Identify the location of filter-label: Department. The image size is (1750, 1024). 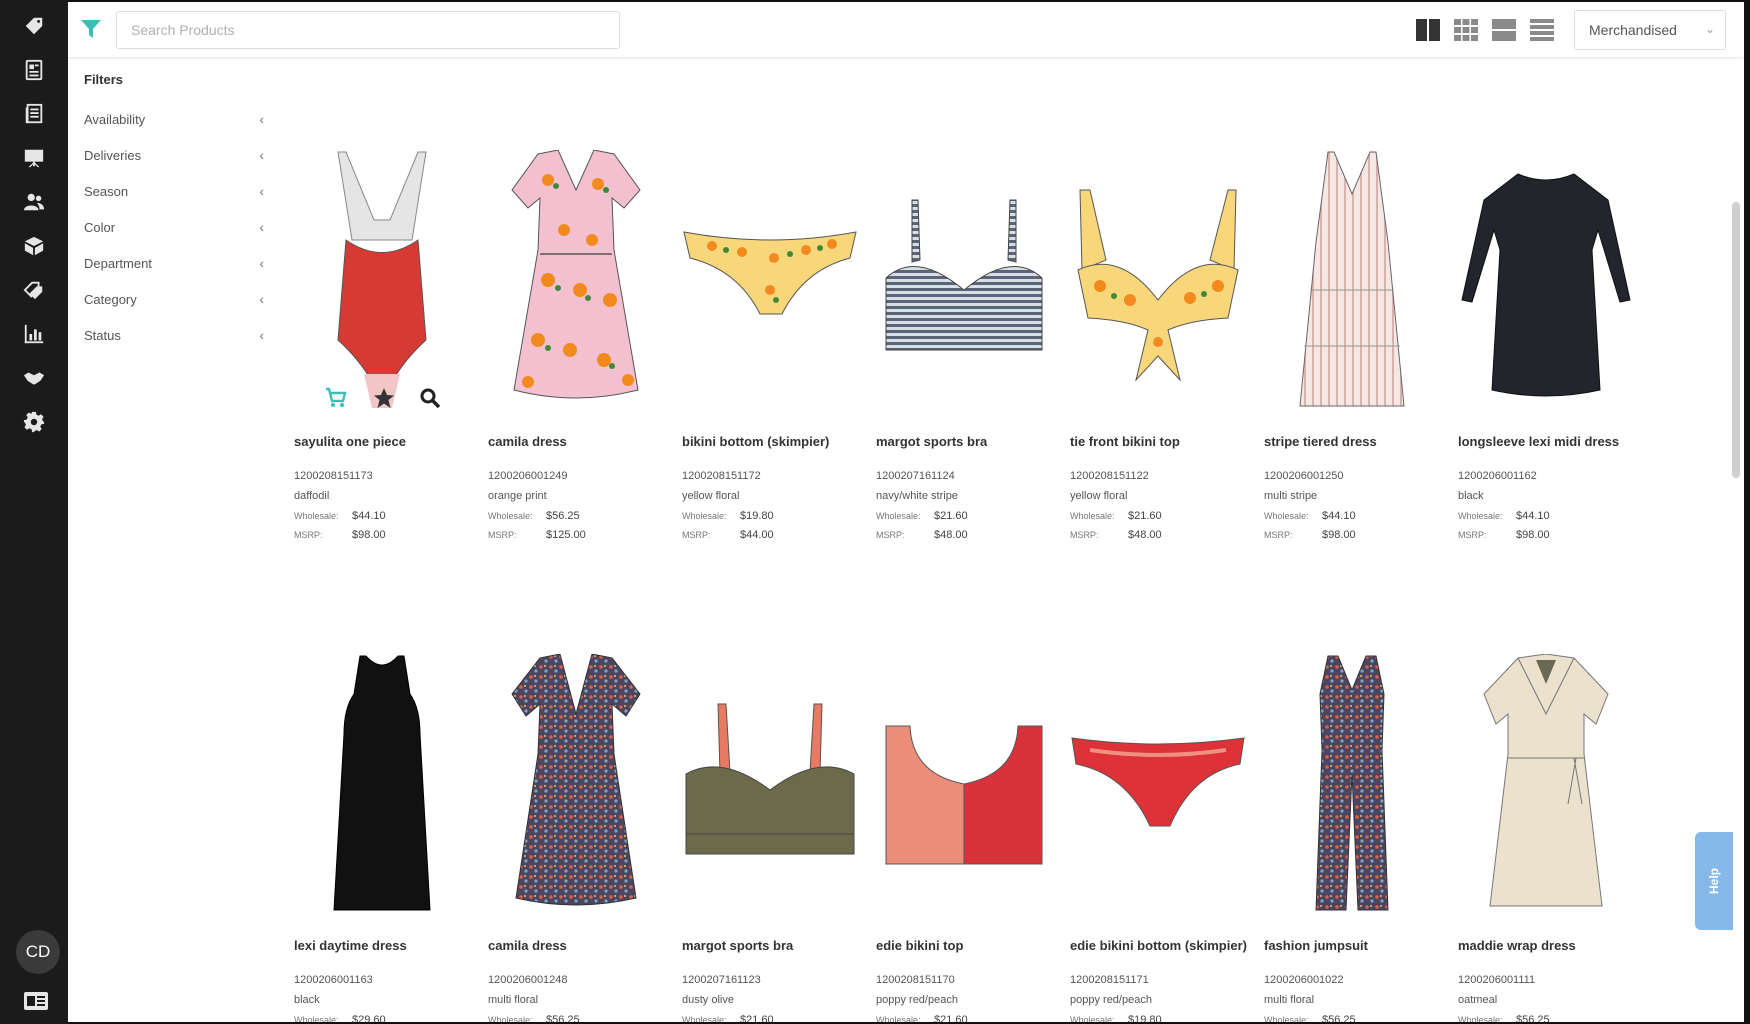
(118, 263).